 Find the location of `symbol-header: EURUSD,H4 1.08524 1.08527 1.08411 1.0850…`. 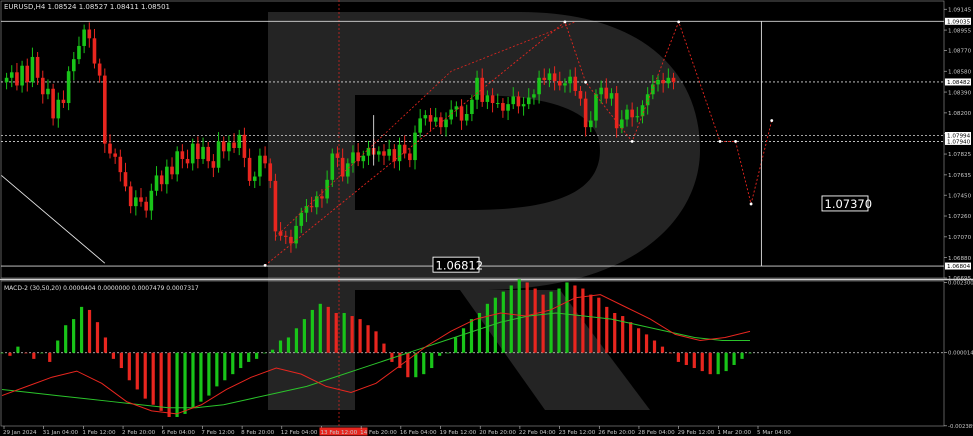

symbol-header: EURUSD,H4 1.08524 1.08527 1.08411 1.0850… is located at coordinates (87, 7).